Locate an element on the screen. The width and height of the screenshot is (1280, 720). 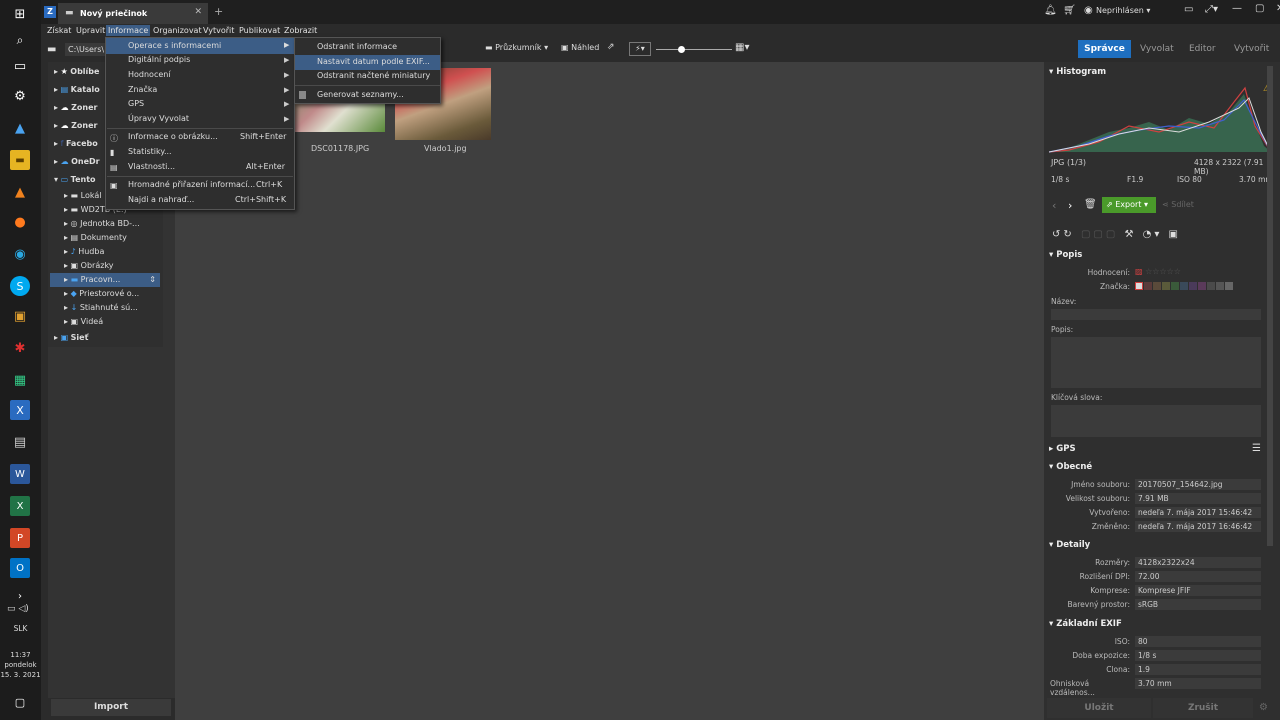
folder-tab: ▬ Nový priečinok ✕ is located at coordinates (133, 13).